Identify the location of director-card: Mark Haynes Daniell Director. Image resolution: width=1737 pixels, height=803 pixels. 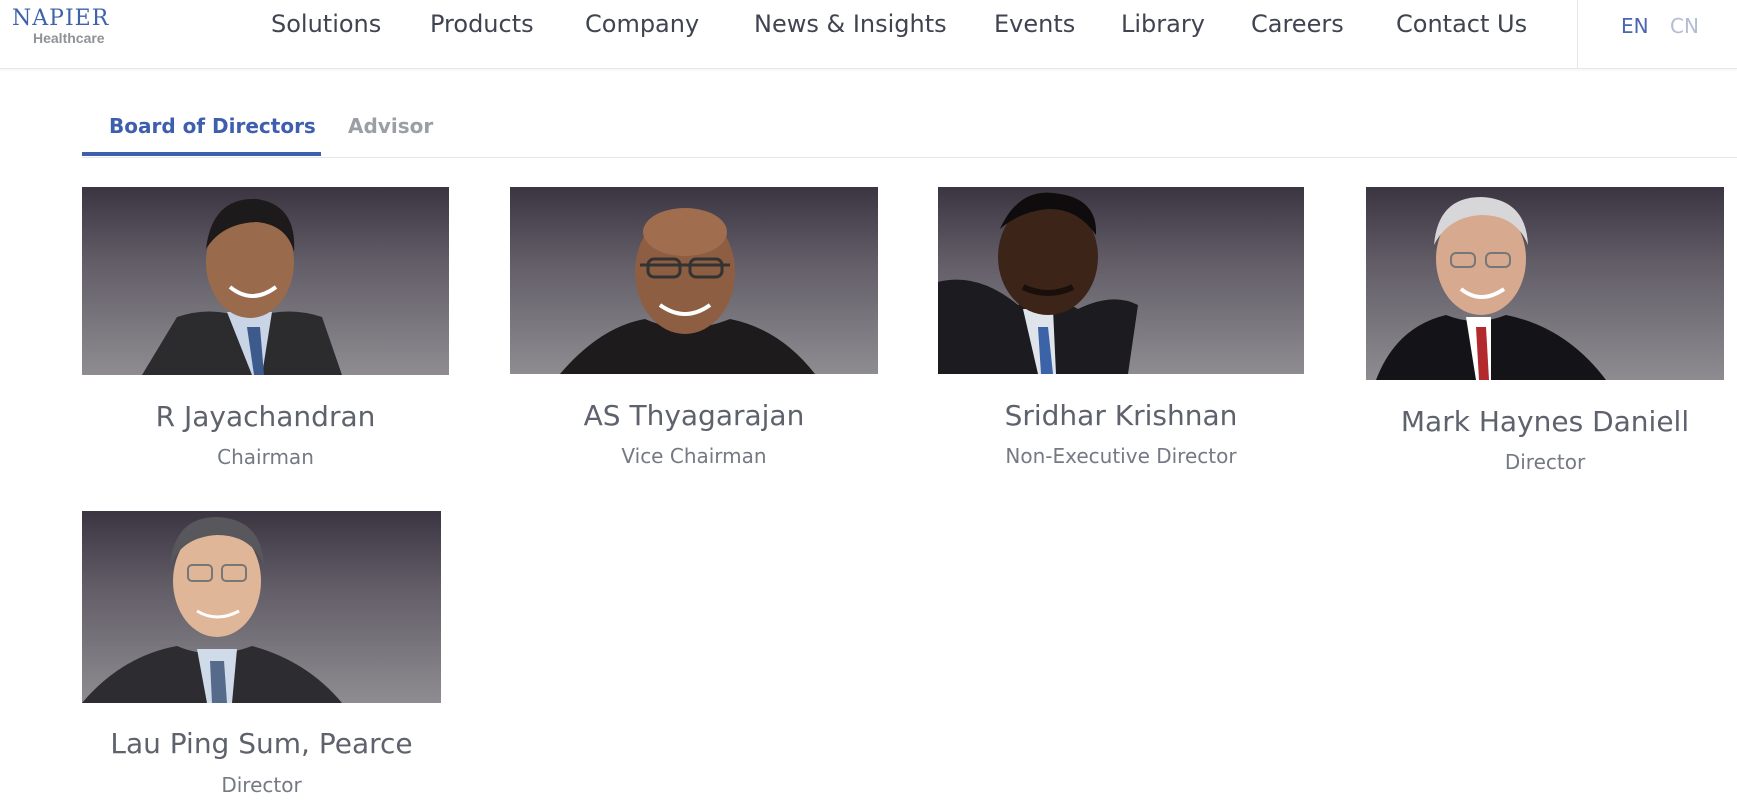
(1545, 332).